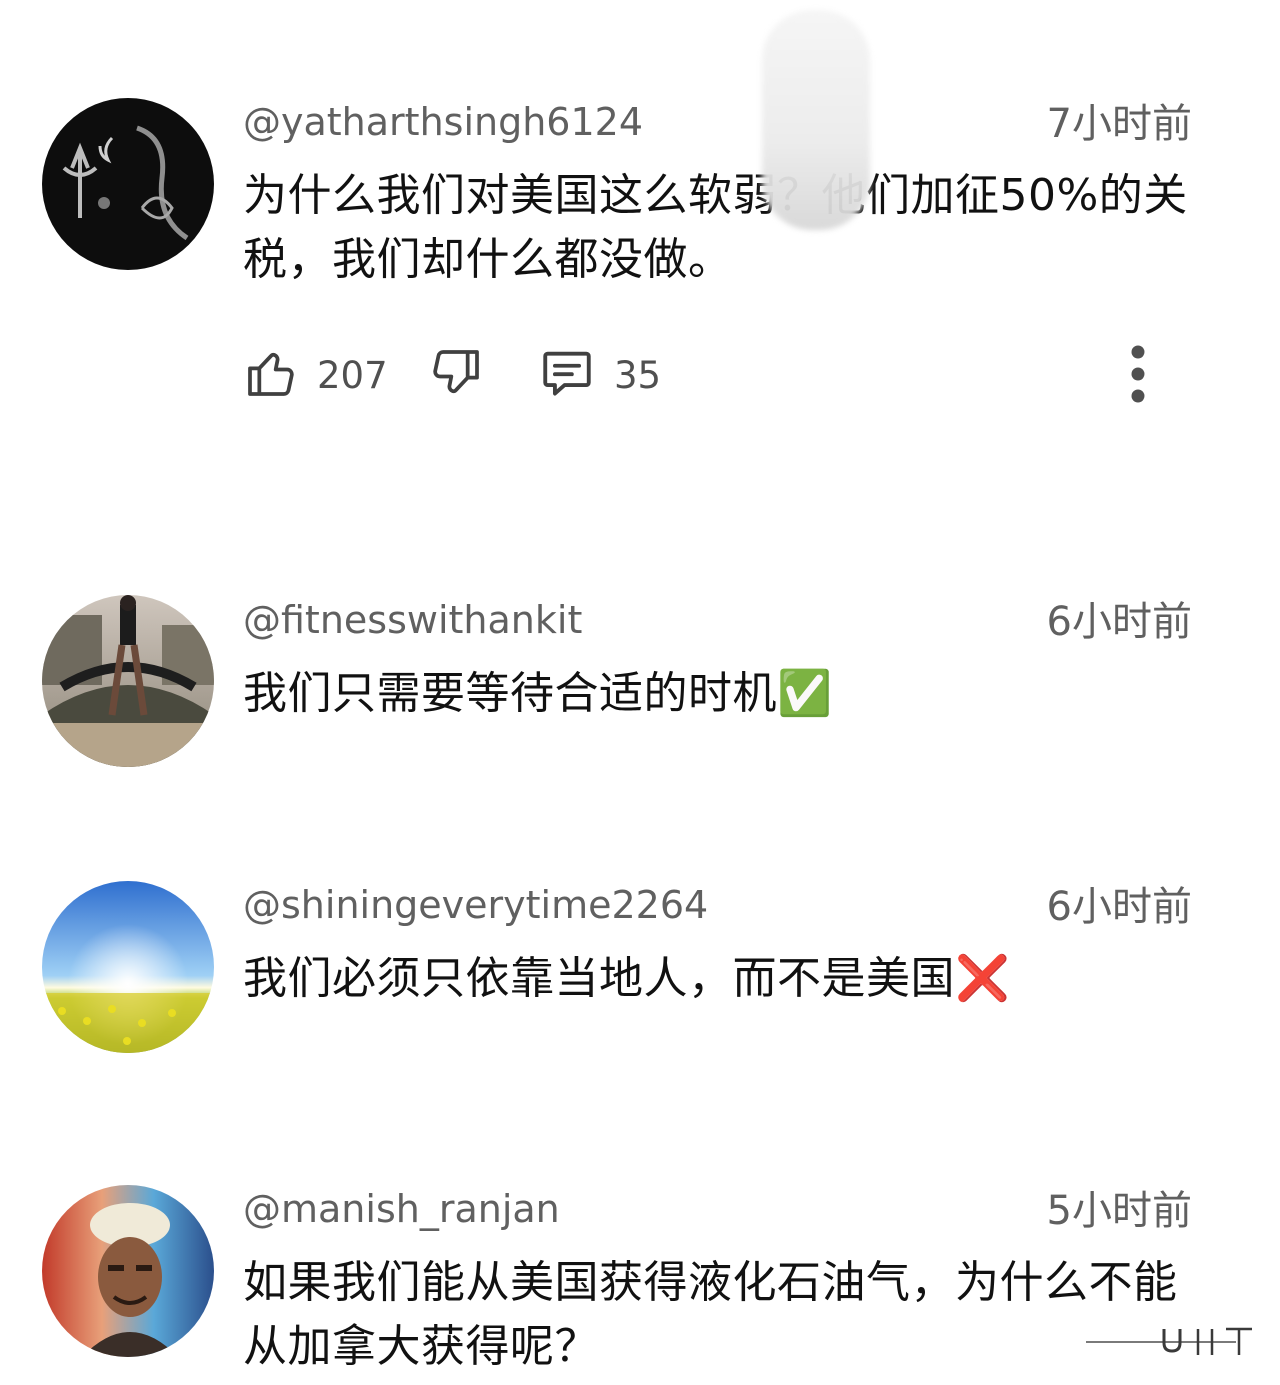  What do you see at coordinates (816, 120) in the screenshot?
I see `blur-overlay` at bounding box center [816, 120].